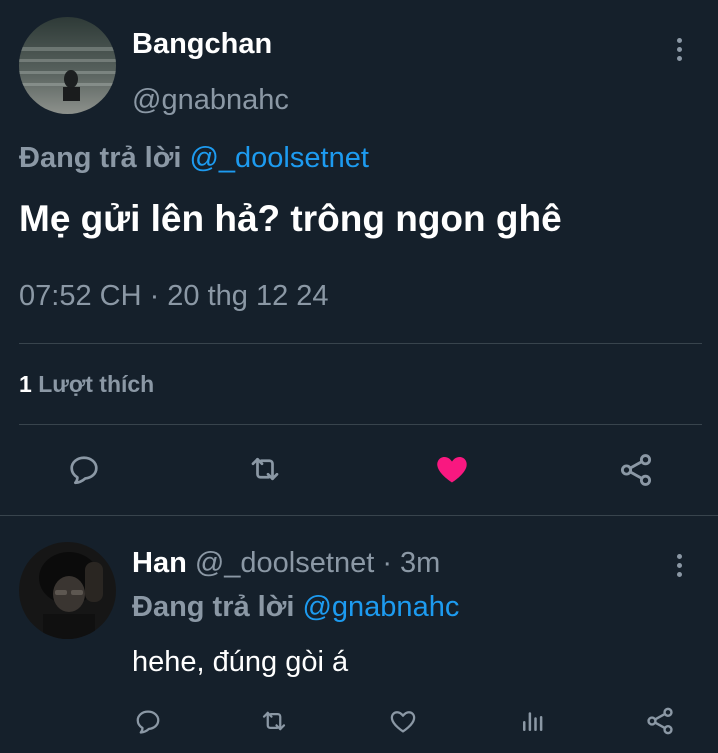  I want to click on reply-handle: @_doolsetnet, so click(284, 563).